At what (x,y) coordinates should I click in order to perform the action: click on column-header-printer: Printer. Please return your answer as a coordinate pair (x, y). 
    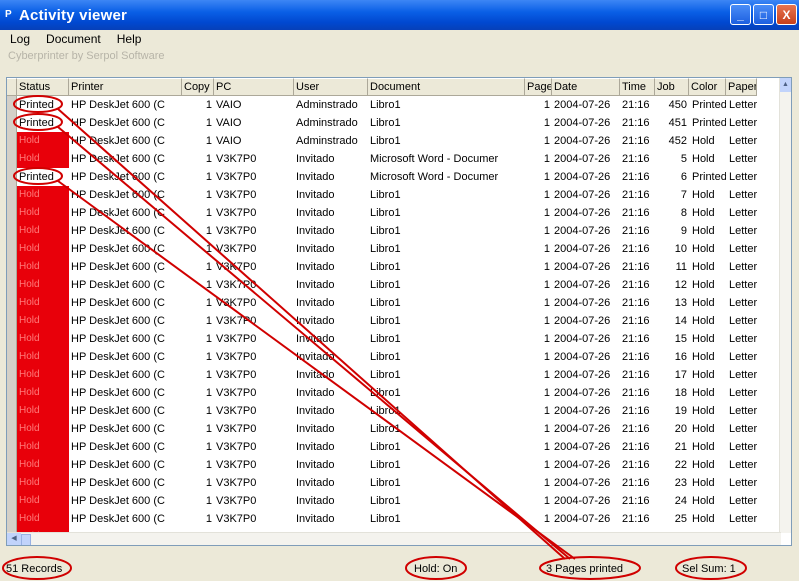
    Looking at the image, I should click on (125, 87).